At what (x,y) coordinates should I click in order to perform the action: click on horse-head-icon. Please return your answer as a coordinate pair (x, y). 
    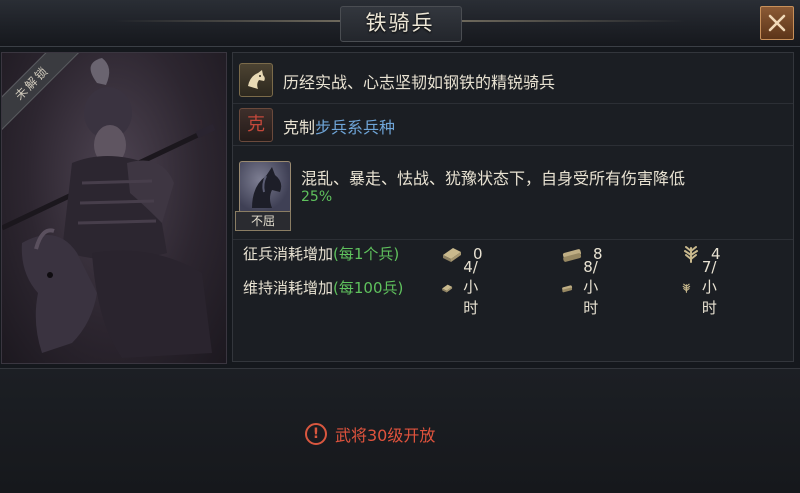
    Looking at the image, I should click on (267, 187).